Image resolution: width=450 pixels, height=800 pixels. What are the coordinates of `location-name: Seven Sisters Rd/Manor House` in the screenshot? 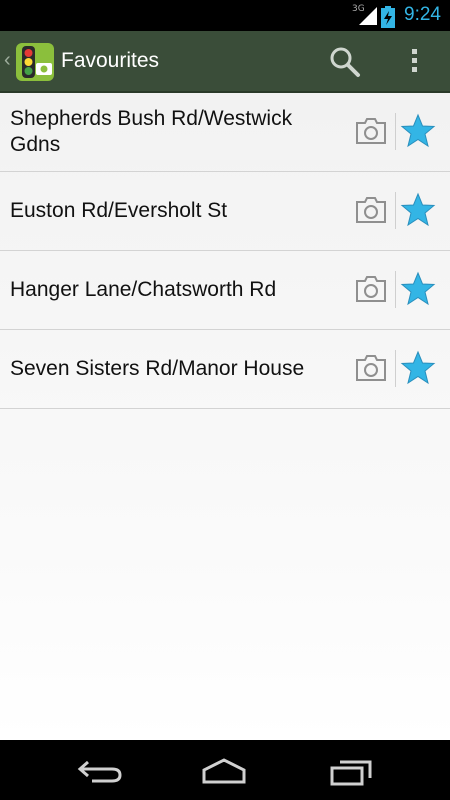 It's located at (157, 368).